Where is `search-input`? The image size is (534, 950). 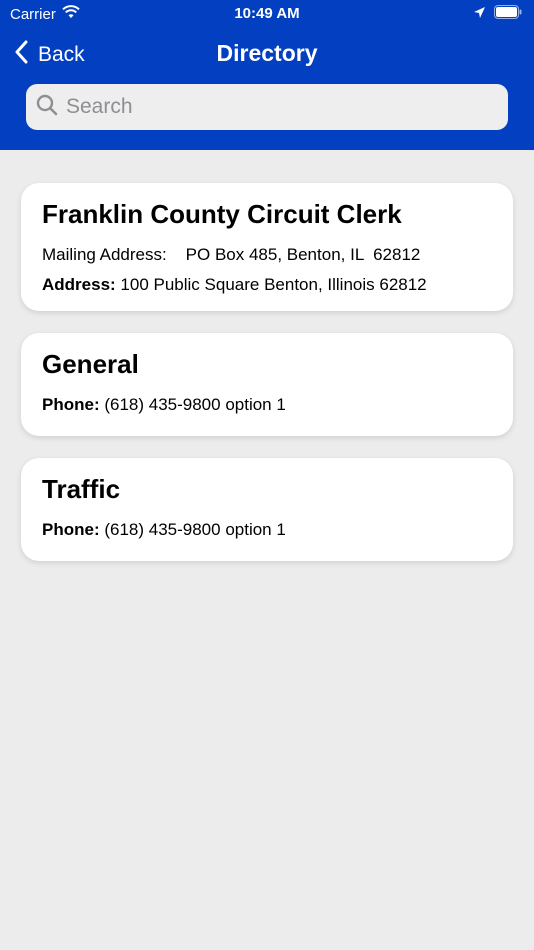 search-input is located at coordinates (276, 107).